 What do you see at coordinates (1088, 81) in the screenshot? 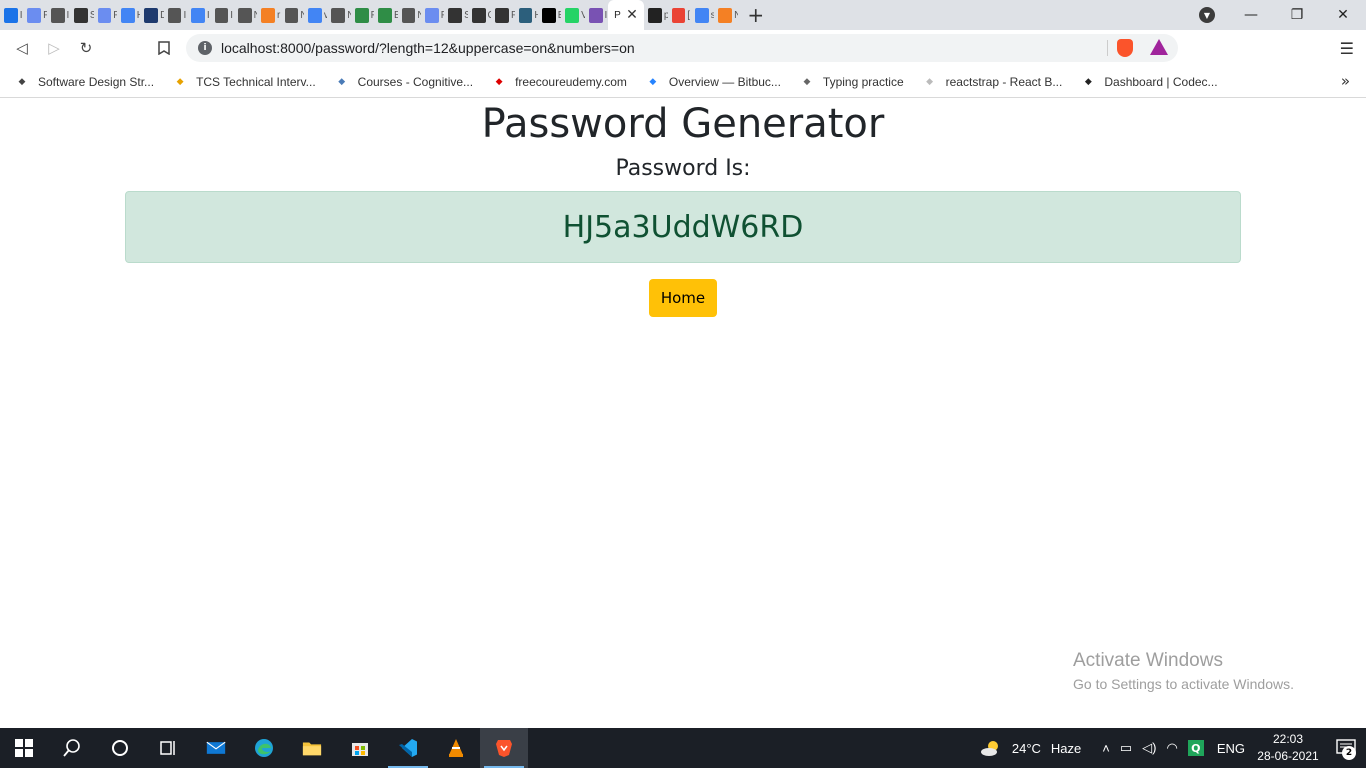
I see `codecademy-icon: ◆` at bounding box center [1088, 81].